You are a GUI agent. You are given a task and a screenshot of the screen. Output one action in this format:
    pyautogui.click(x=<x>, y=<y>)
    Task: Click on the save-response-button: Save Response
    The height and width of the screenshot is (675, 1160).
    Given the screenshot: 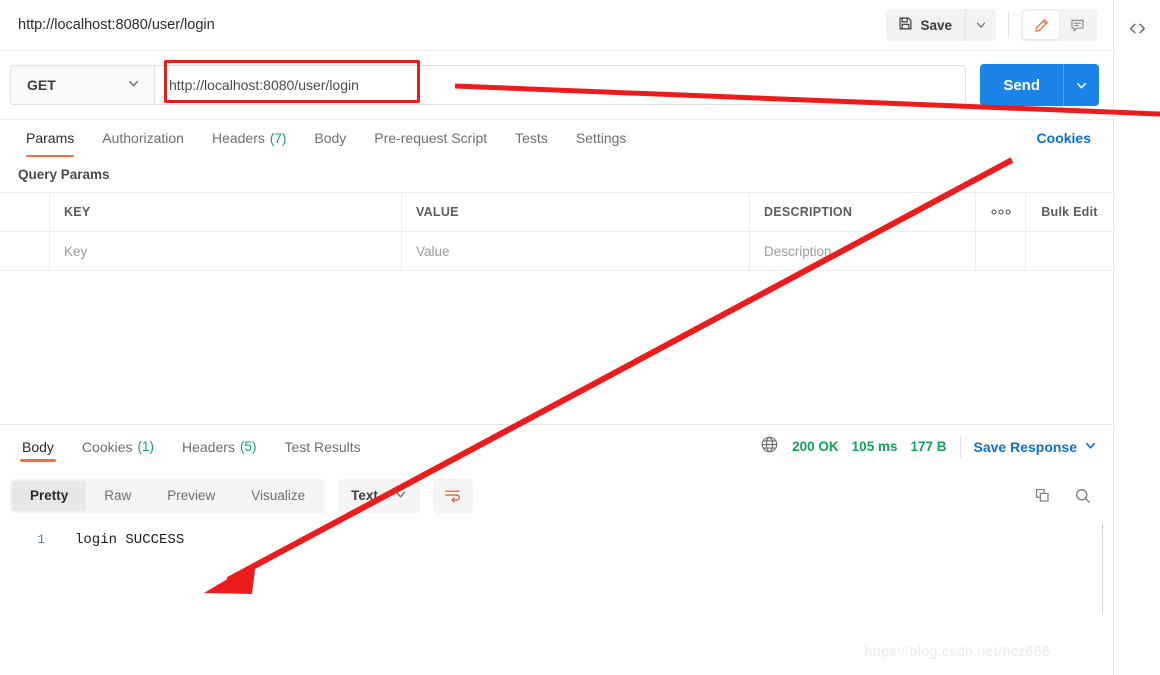 What is the action you would take?
    pyautogui.click(x=1036, y=447)
    